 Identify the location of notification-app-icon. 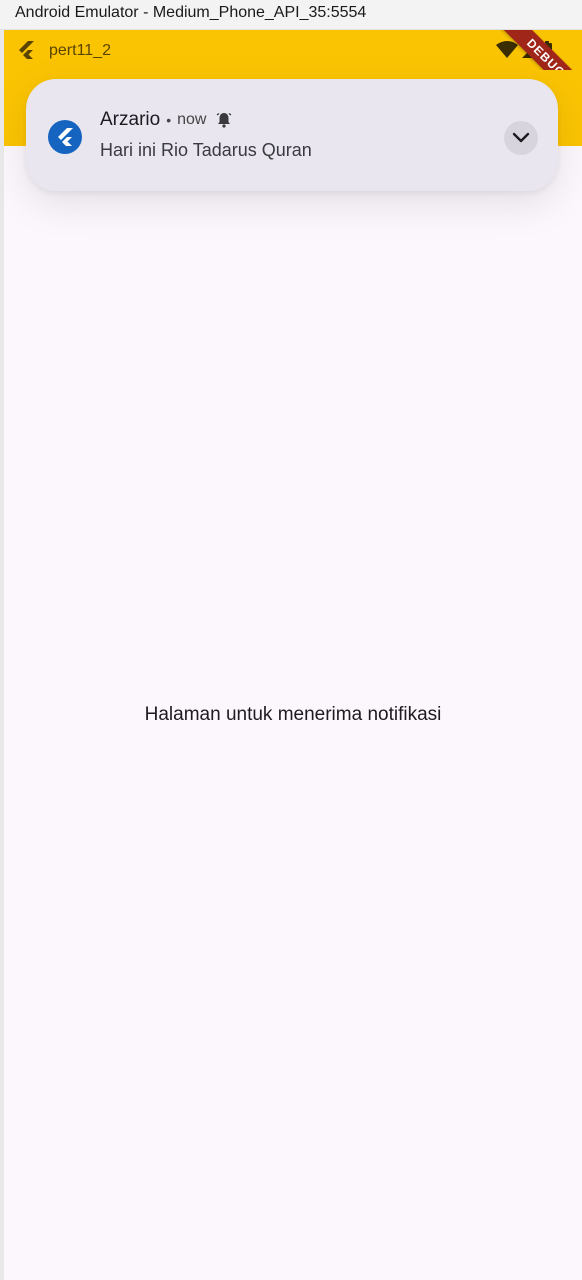
(65, 137).